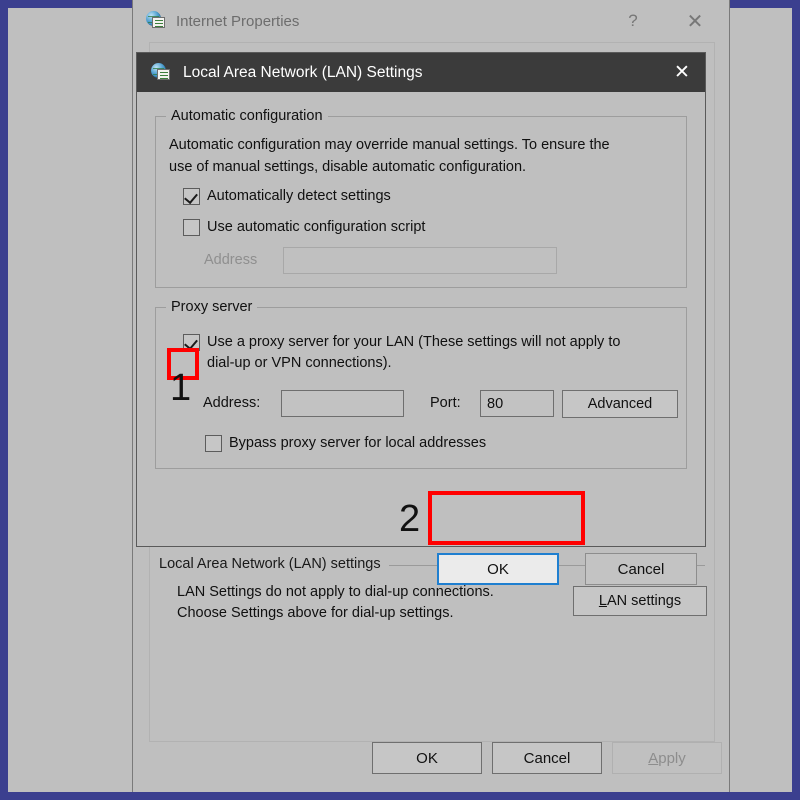 The image size is (800, 800). I want to click on internet-properties-title: Internet Properties, so click(238, 21).